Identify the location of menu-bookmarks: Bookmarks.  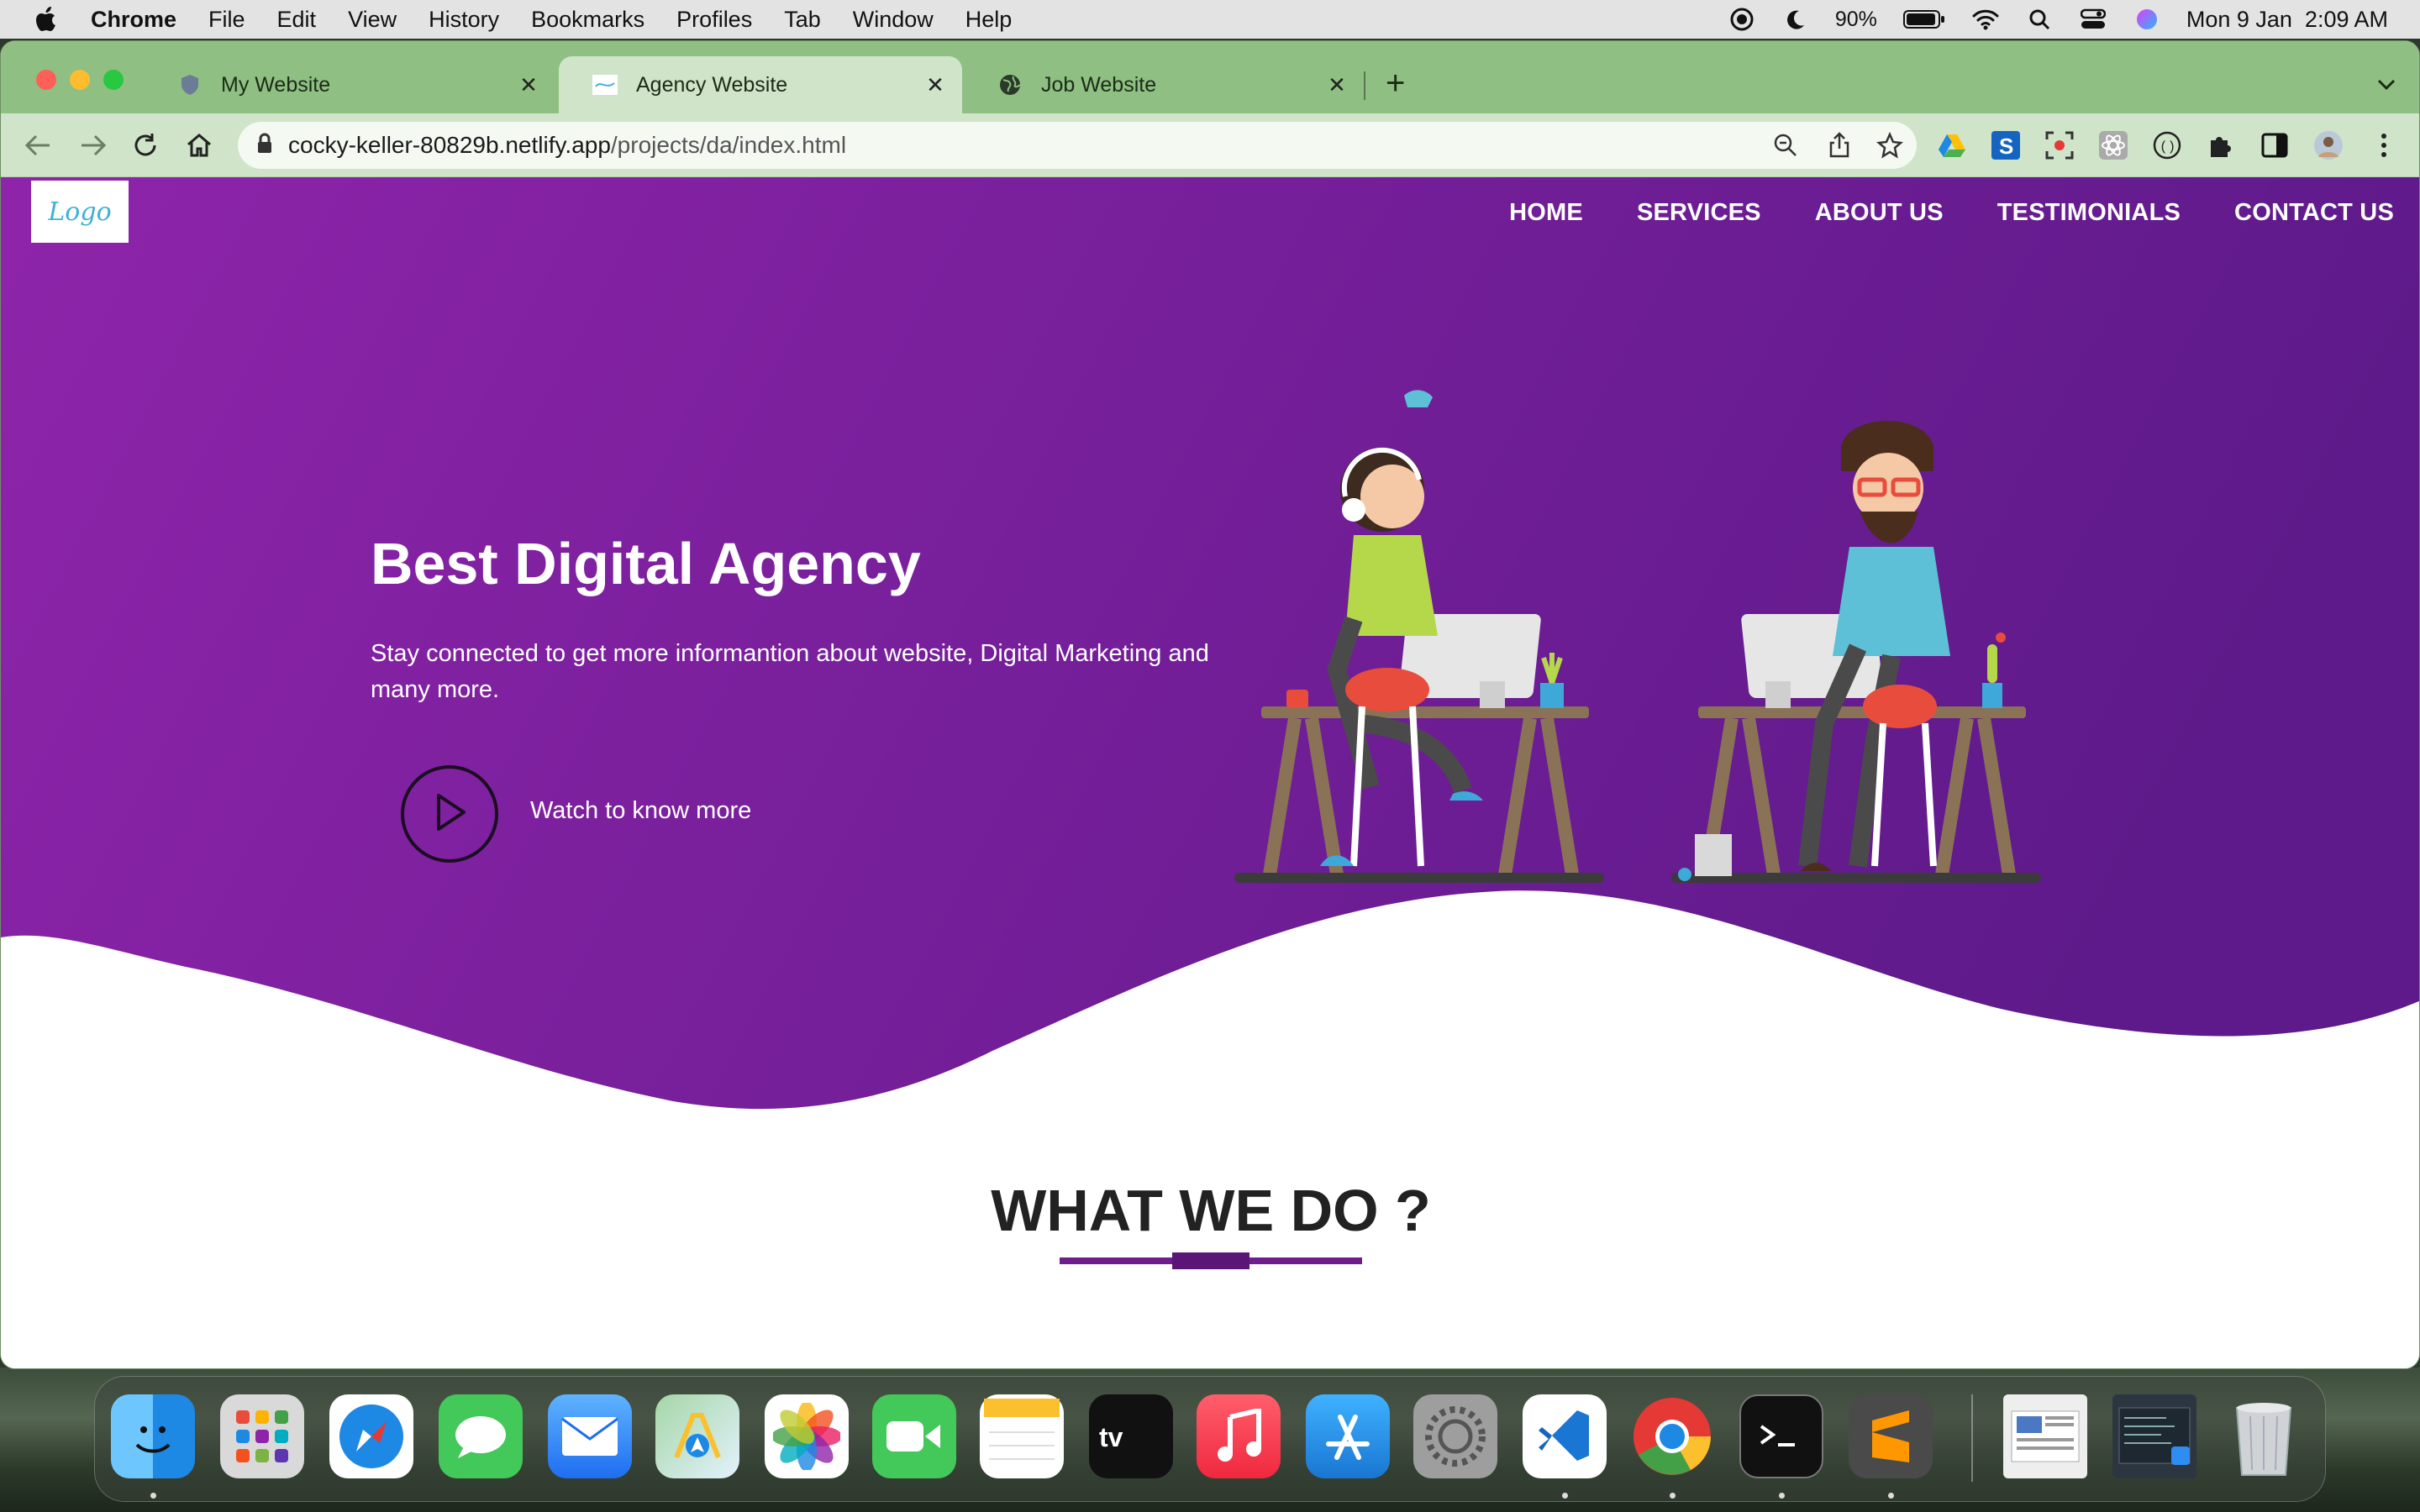
(587, 20).